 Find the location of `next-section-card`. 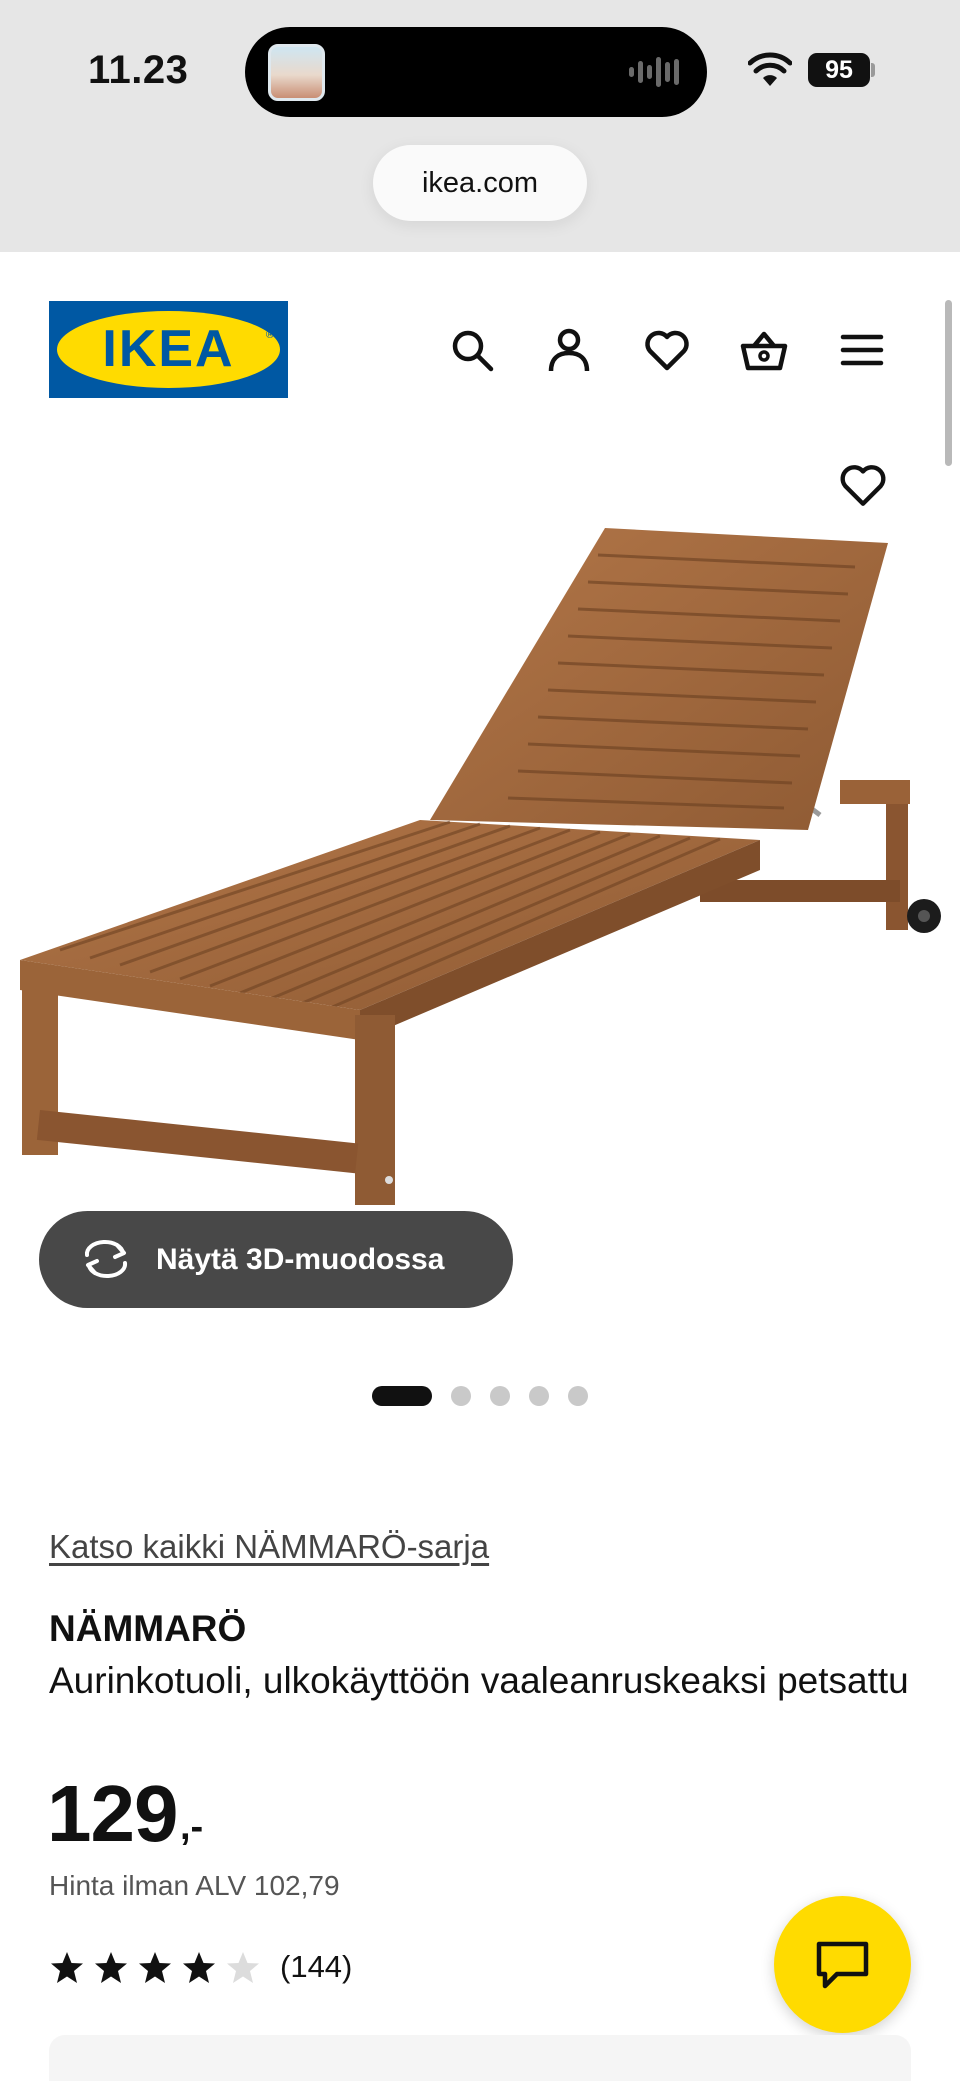

next-section-card is located at coordinates (480, 2058).